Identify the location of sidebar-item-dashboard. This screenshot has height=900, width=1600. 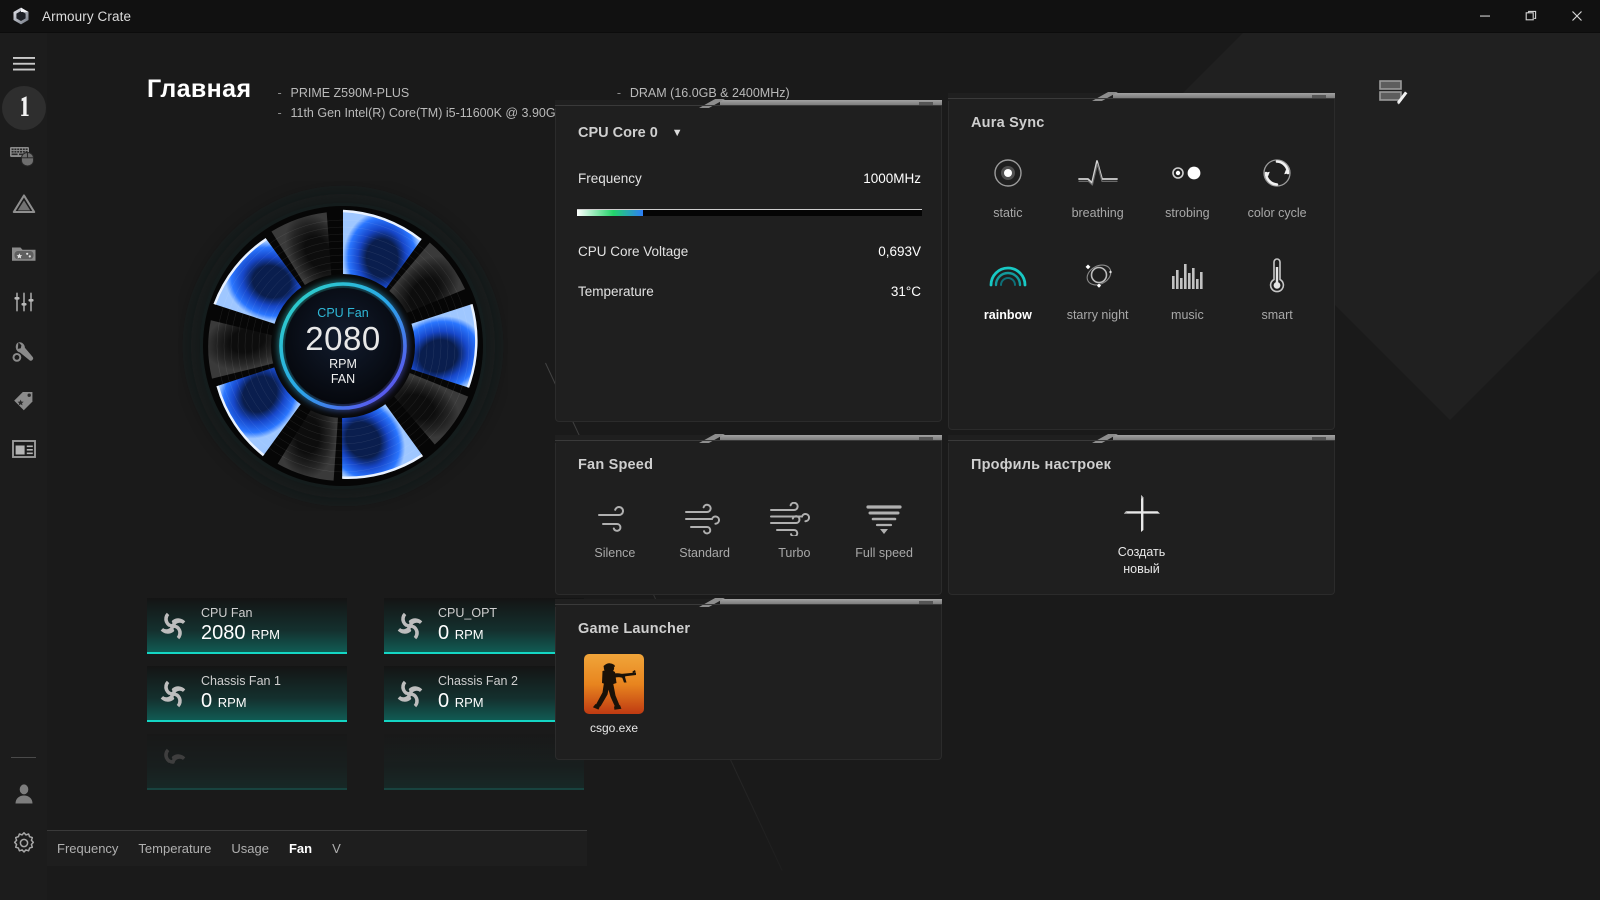
(23, 108).